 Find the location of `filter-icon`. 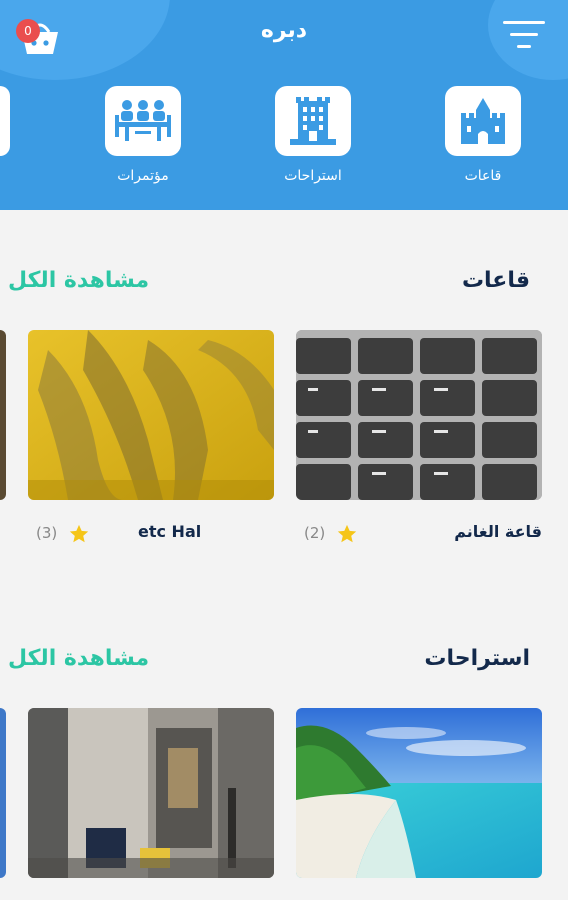

filter-icon is located at coordinates (524, 34).